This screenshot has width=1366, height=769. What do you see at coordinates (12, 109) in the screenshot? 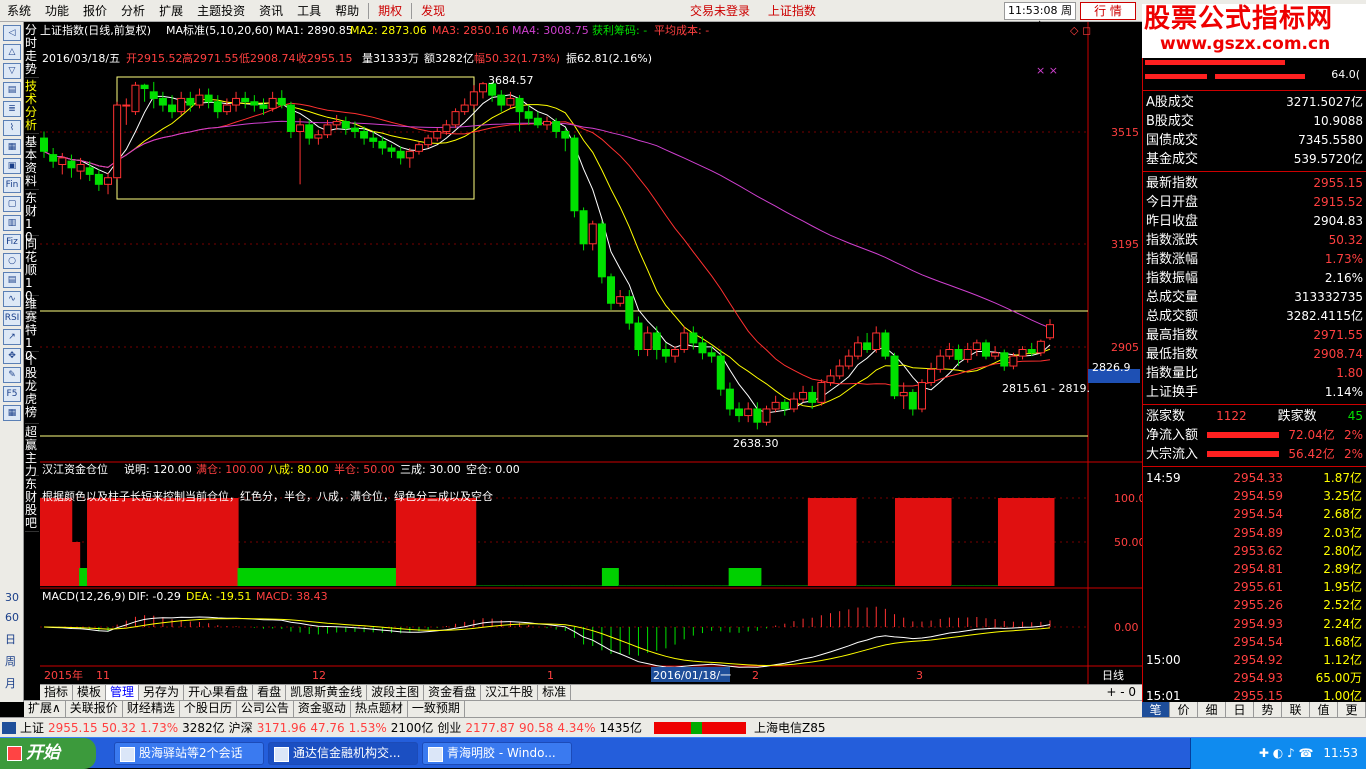
I see `list-icon: ≣` at bounding box center [12, 109].